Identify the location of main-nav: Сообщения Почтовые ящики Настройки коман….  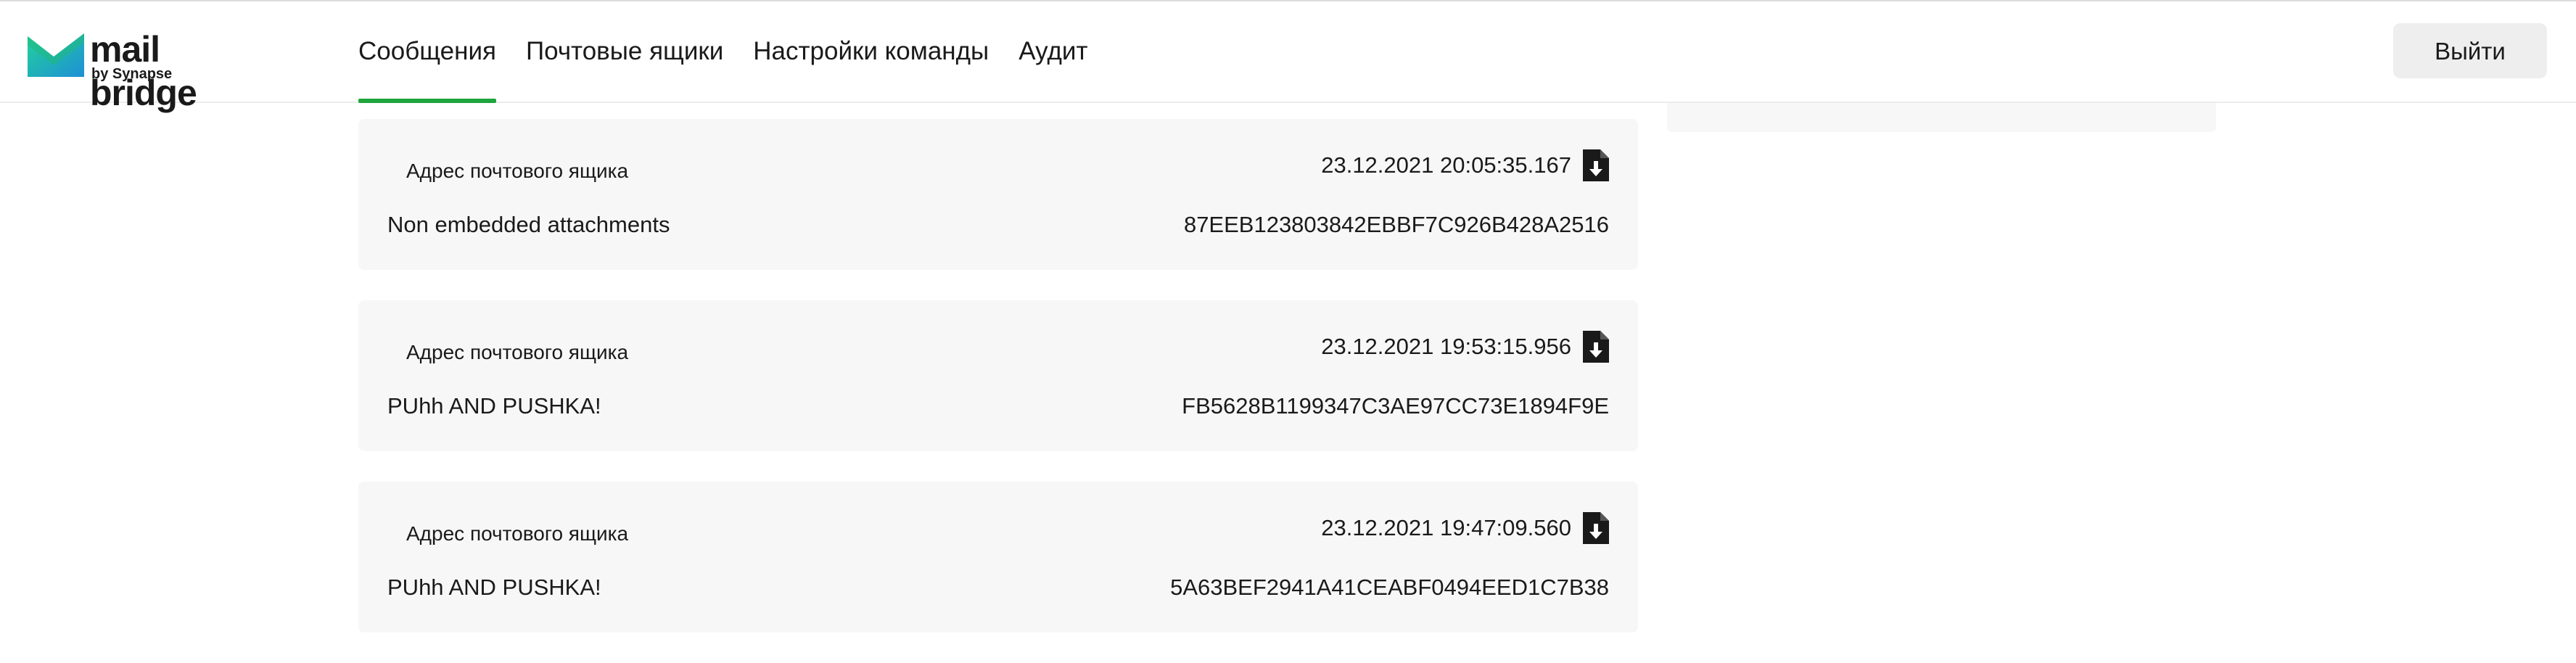
(738, 52).